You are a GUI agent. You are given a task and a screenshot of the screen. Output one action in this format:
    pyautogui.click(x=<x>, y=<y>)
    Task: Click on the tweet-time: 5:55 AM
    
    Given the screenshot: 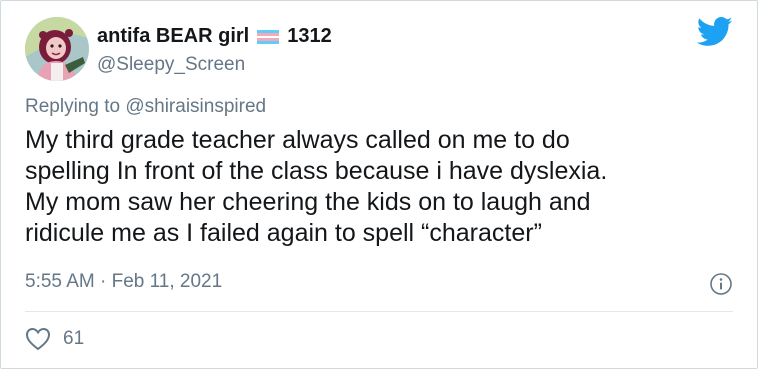 What is the action you would take?
    pyautogui.click(x=60, y=281)
    